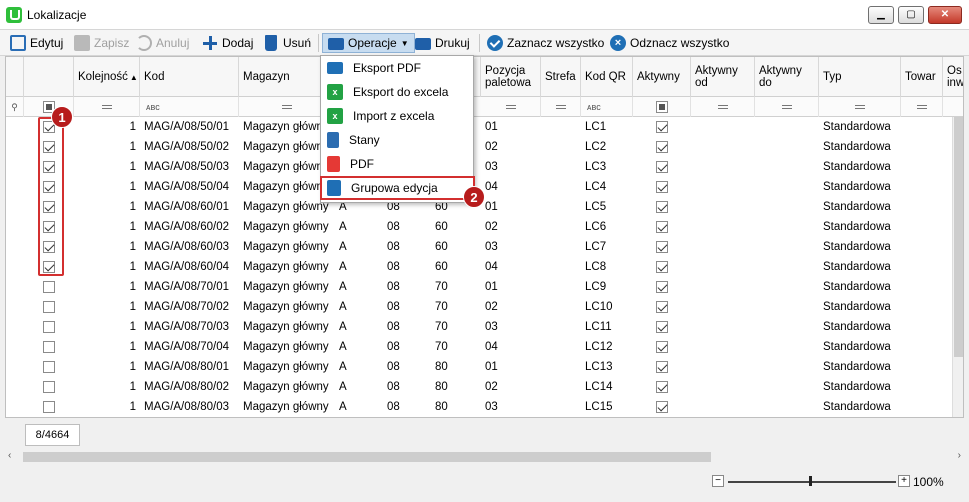 This screenshot has height=502, width=969. What do you see at coordinates (860, 77) in the screenshot?
I see `col-type: Typ` at bounding box center [860, 77].